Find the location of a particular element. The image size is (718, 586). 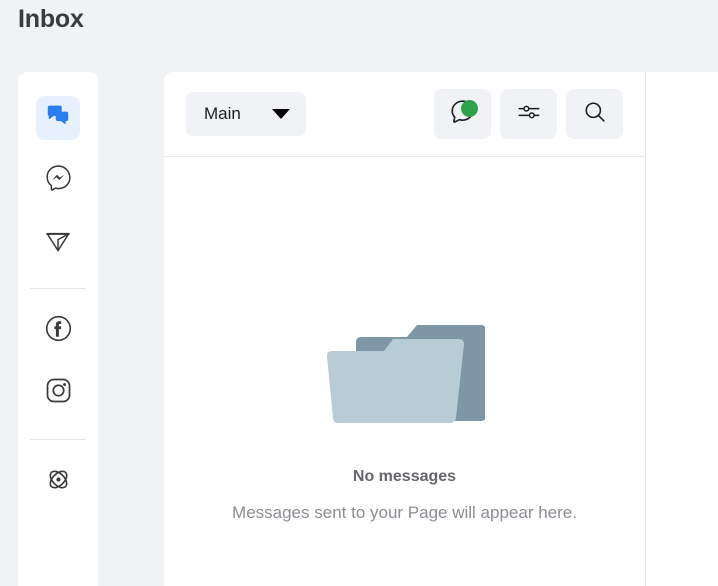

instagram-icon is located at coordinates (58, 393).